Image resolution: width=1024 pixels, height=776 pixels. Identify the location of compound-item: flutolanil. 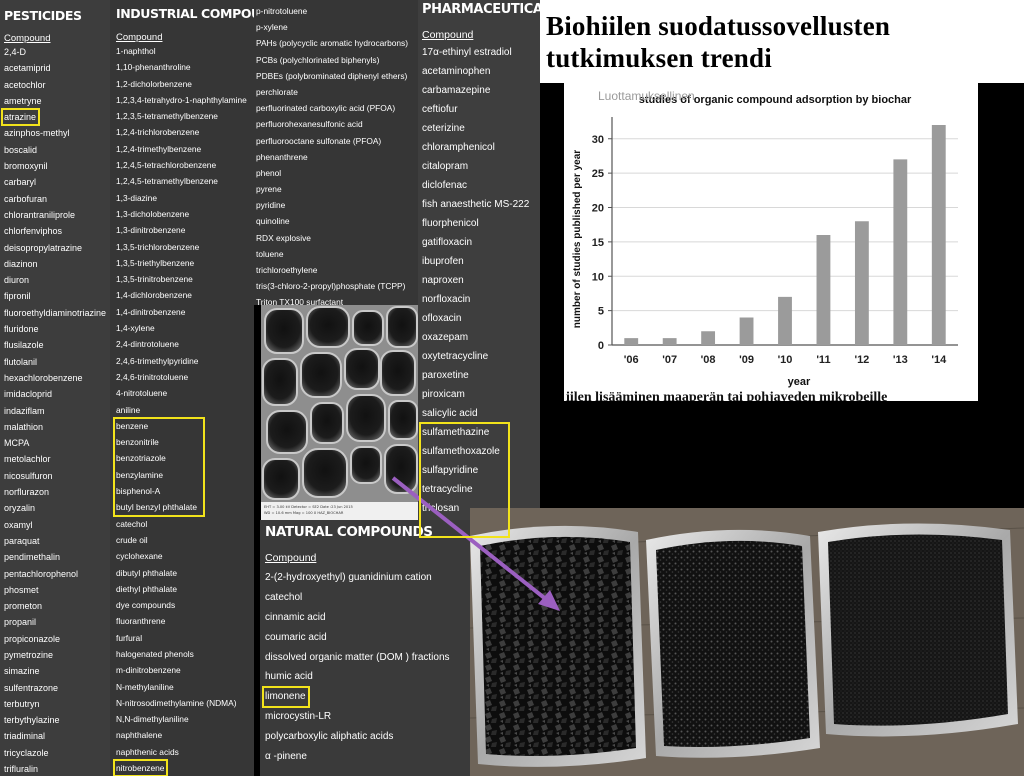
(21, 361).